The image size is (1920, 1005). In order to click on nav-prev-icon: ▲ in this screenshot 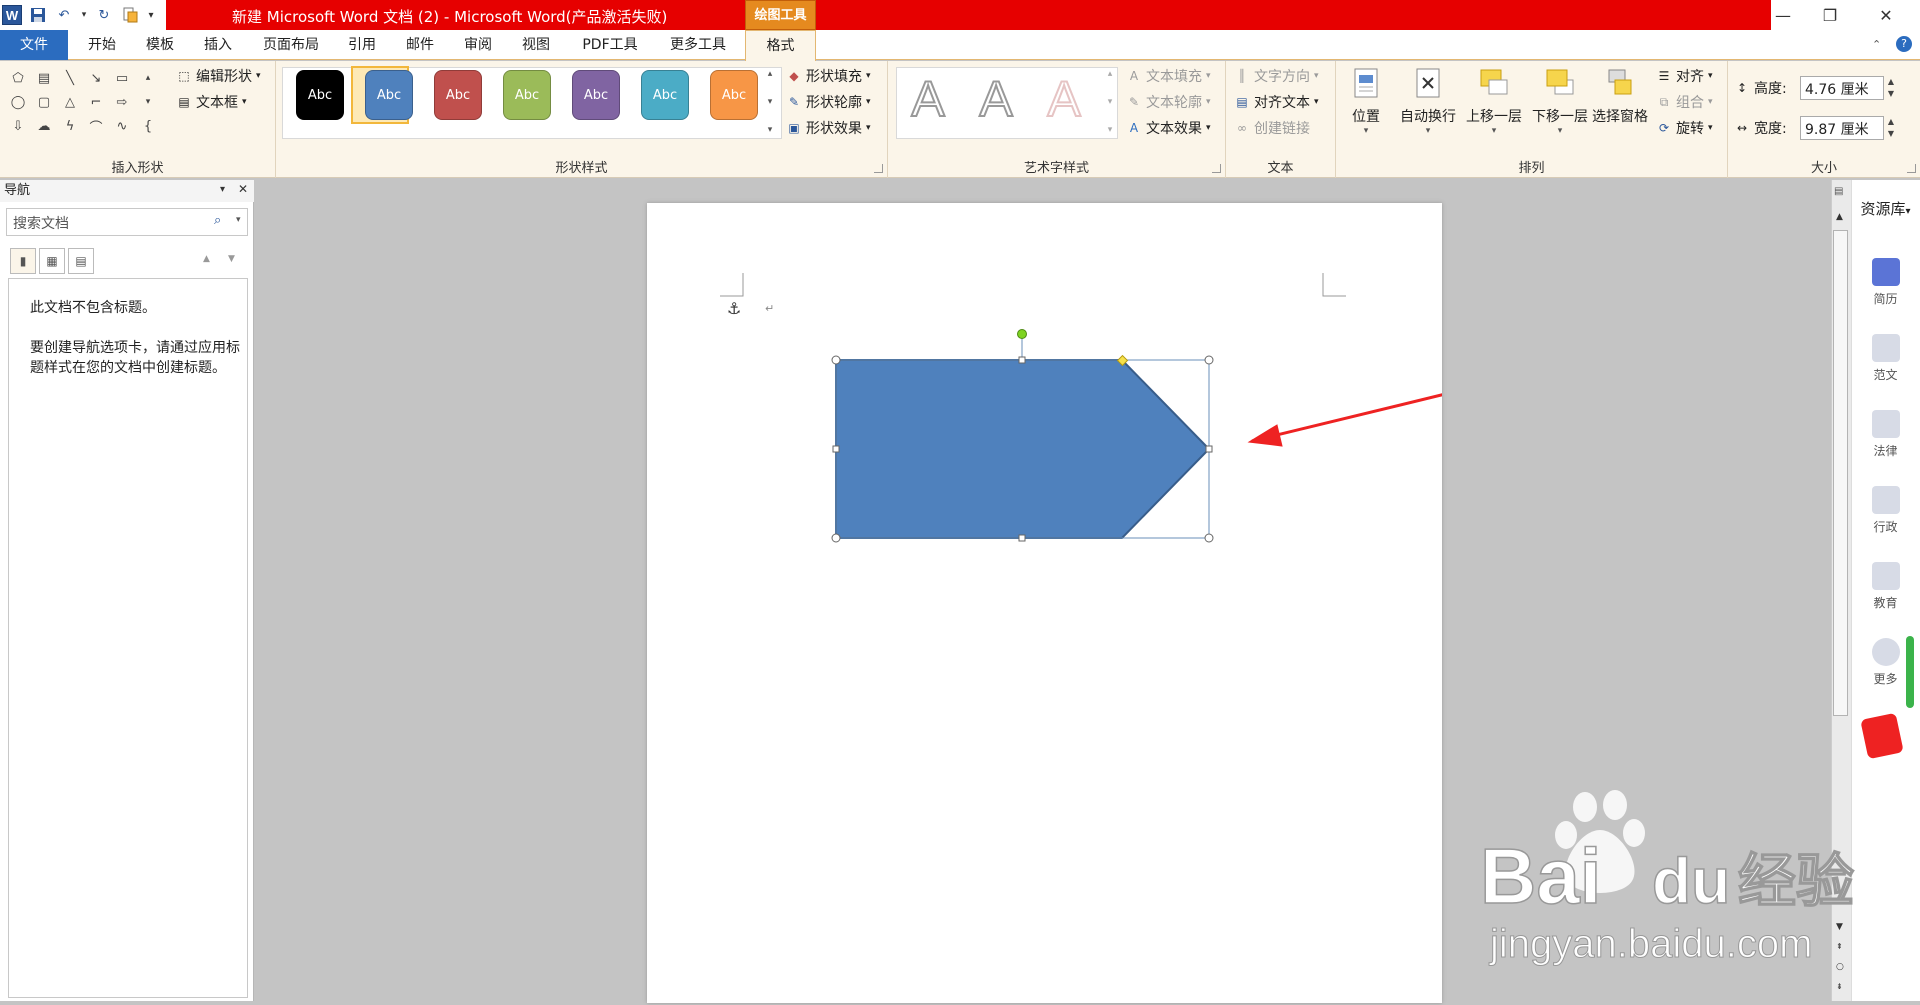, I will do `click(206, 259)`.